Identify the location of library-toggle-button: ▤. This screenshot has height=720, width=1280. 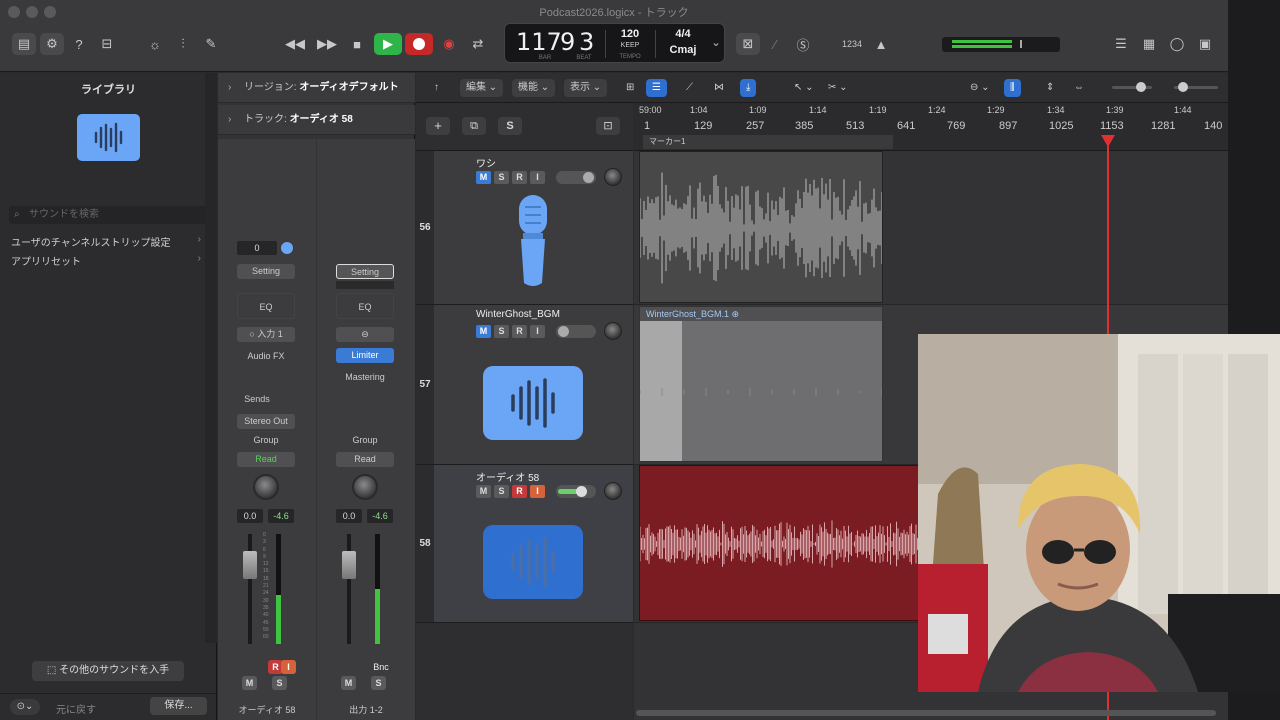
(24, 44).